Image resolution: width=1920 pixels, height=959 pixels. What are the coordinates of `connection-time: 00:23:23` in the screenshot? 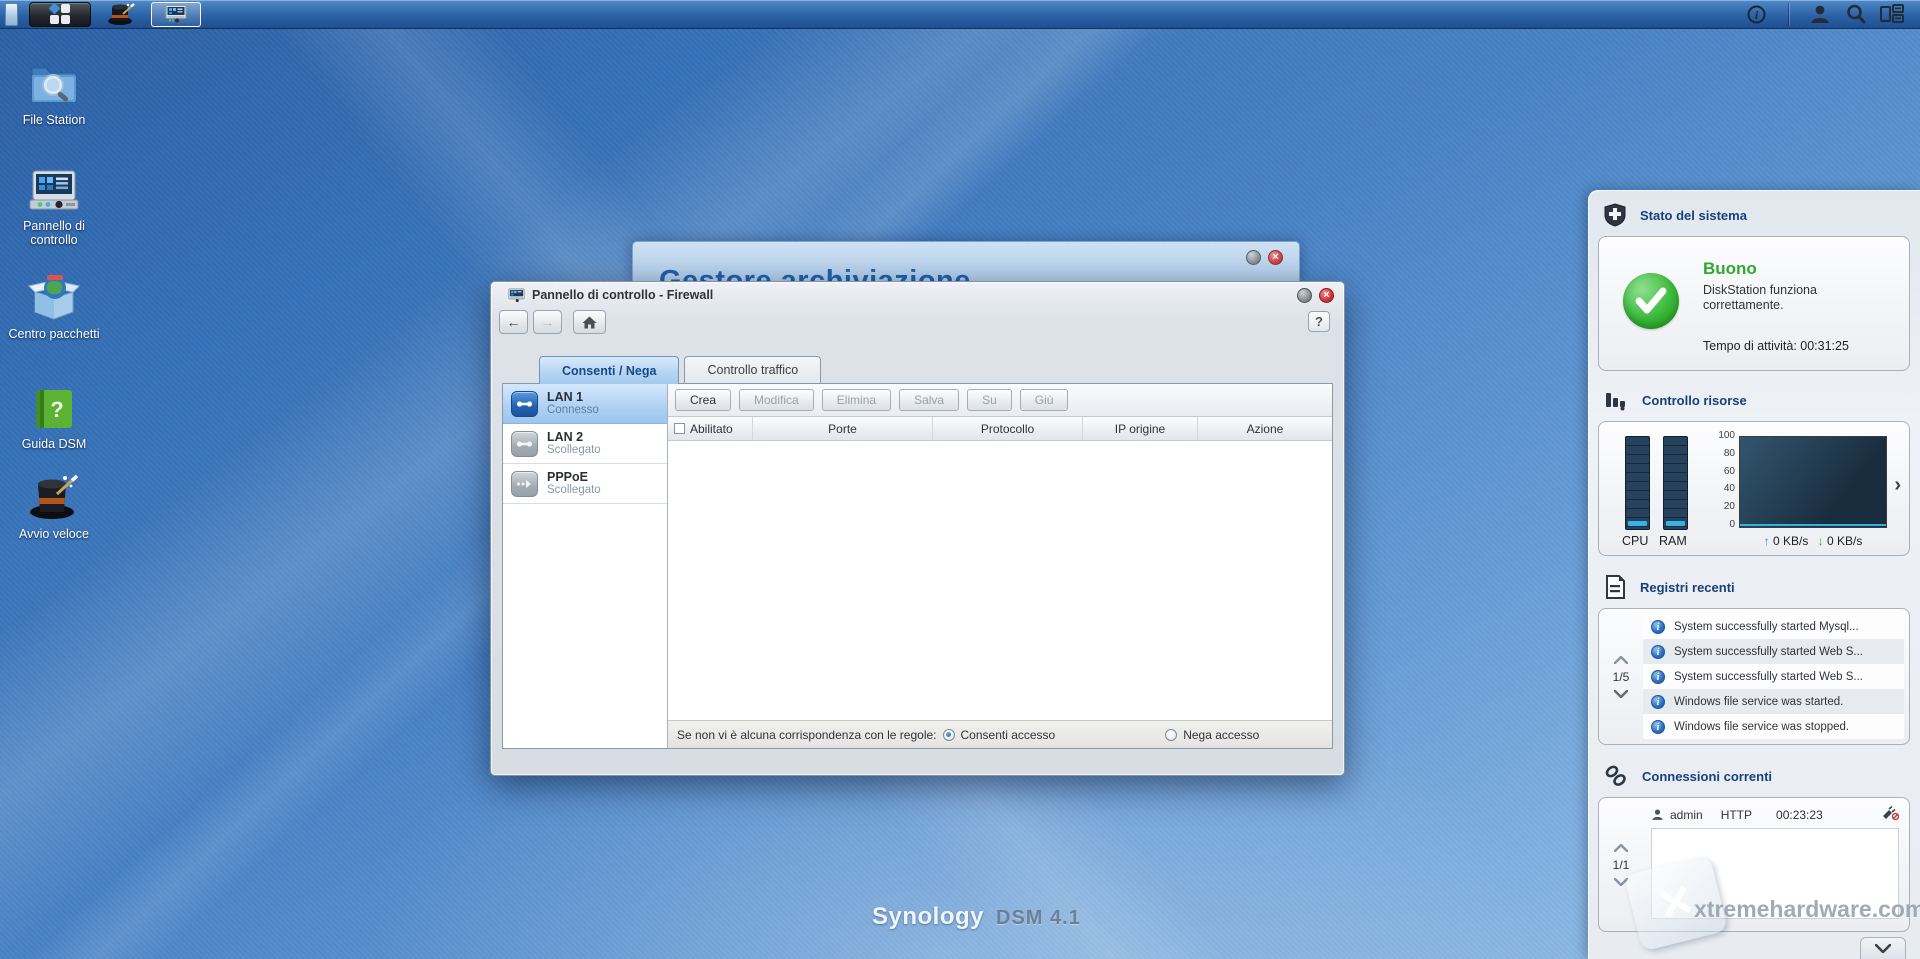 It's located at (1799, 814).